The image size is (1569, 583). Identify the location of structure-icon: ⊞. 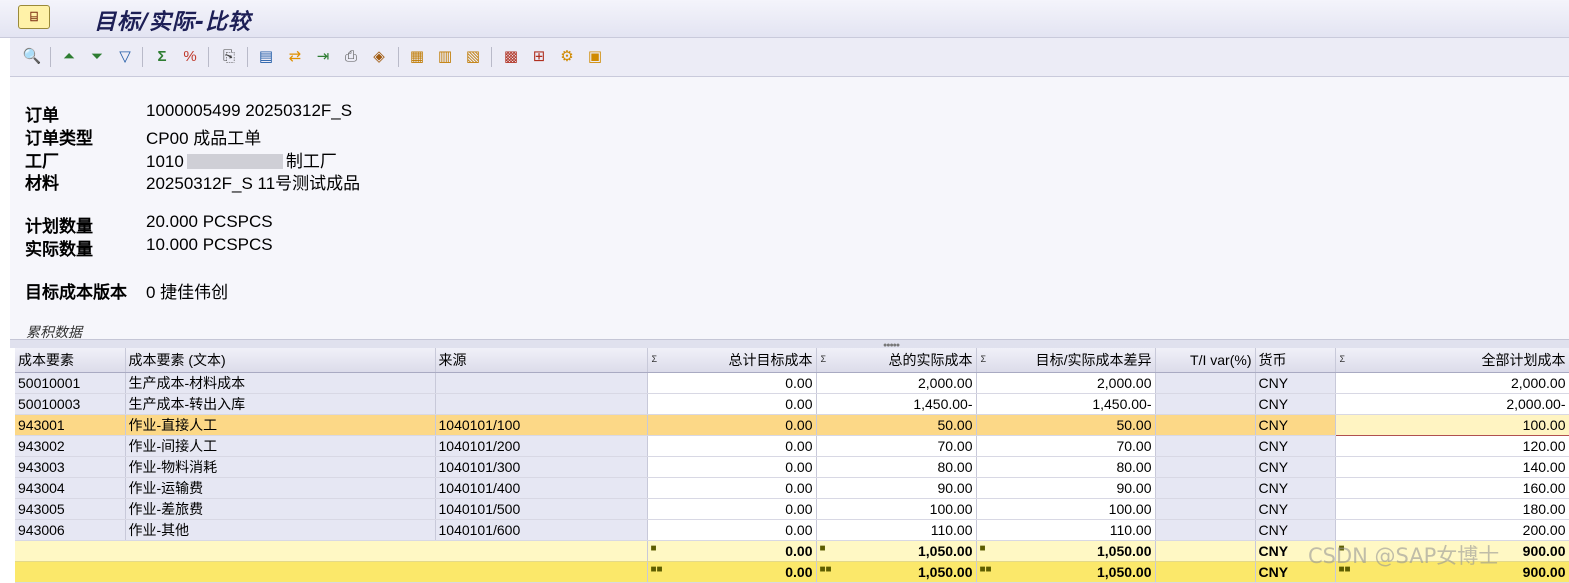
(539, 56).